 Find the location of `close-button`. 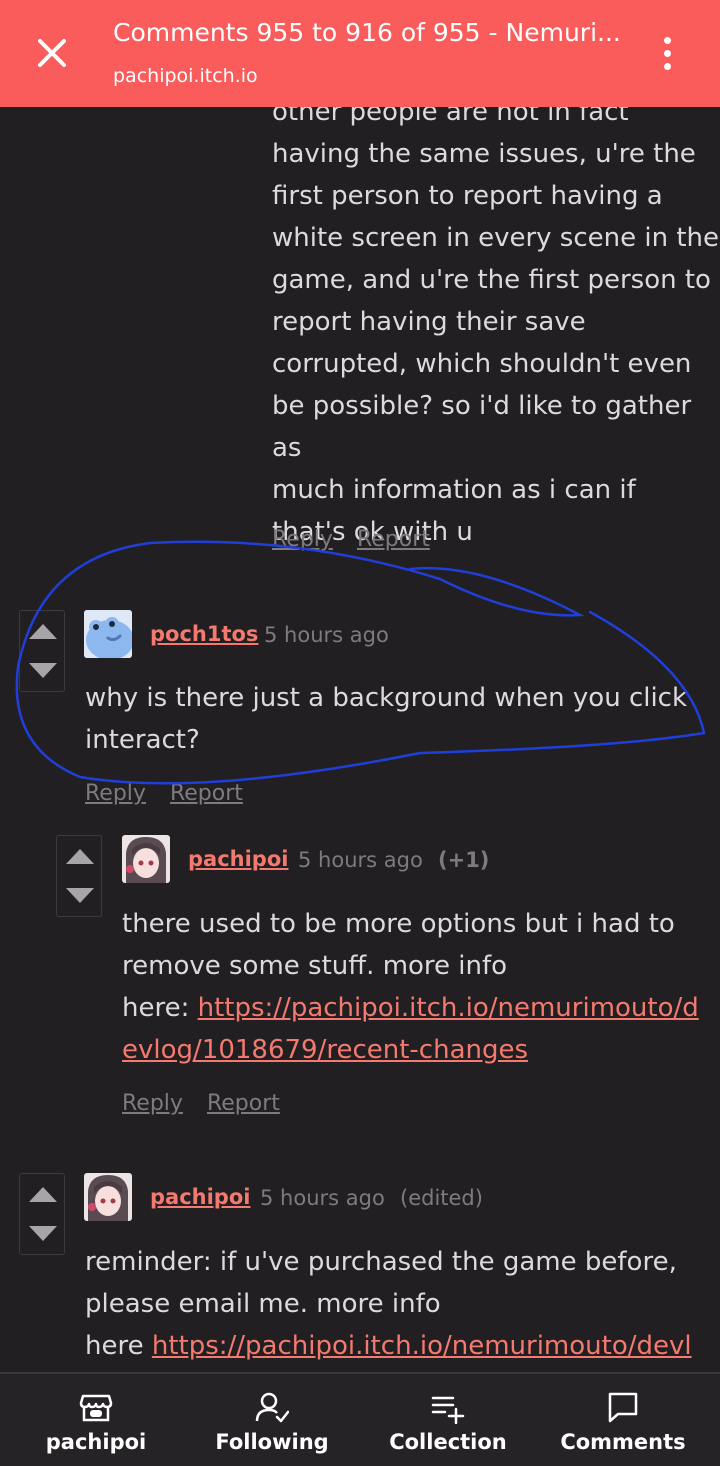

close-button is located at coordinates (52, 53).